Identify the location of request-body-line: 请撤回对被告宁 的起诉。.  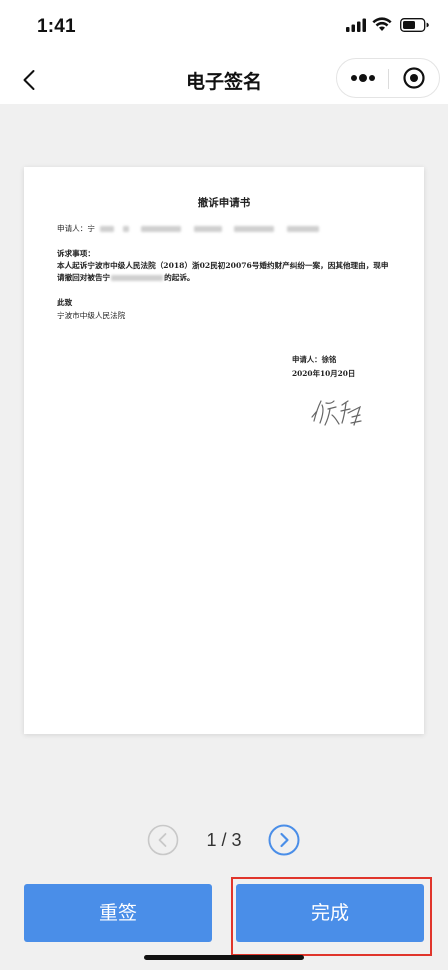
(225, 278).